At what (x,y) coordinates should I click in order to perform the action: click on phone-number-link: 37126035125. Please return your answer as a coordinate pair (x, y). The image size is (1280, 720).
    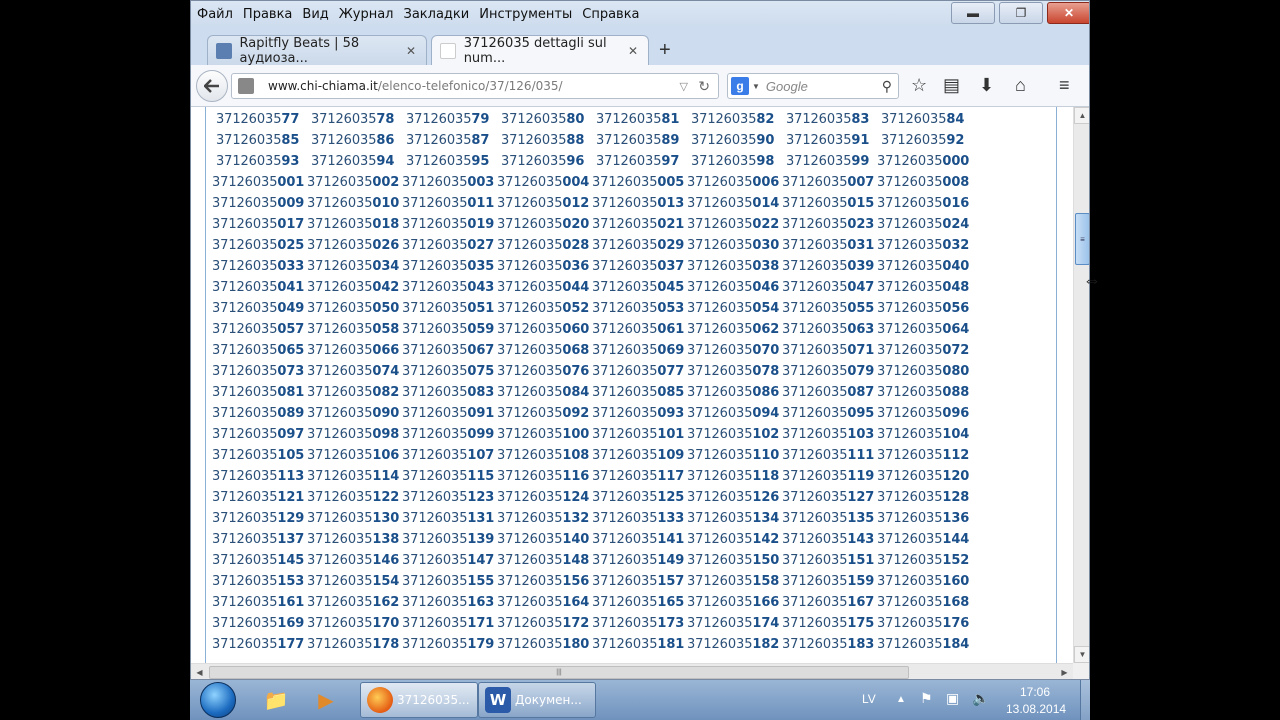
    Looking at the image, I should click on (639, 497).